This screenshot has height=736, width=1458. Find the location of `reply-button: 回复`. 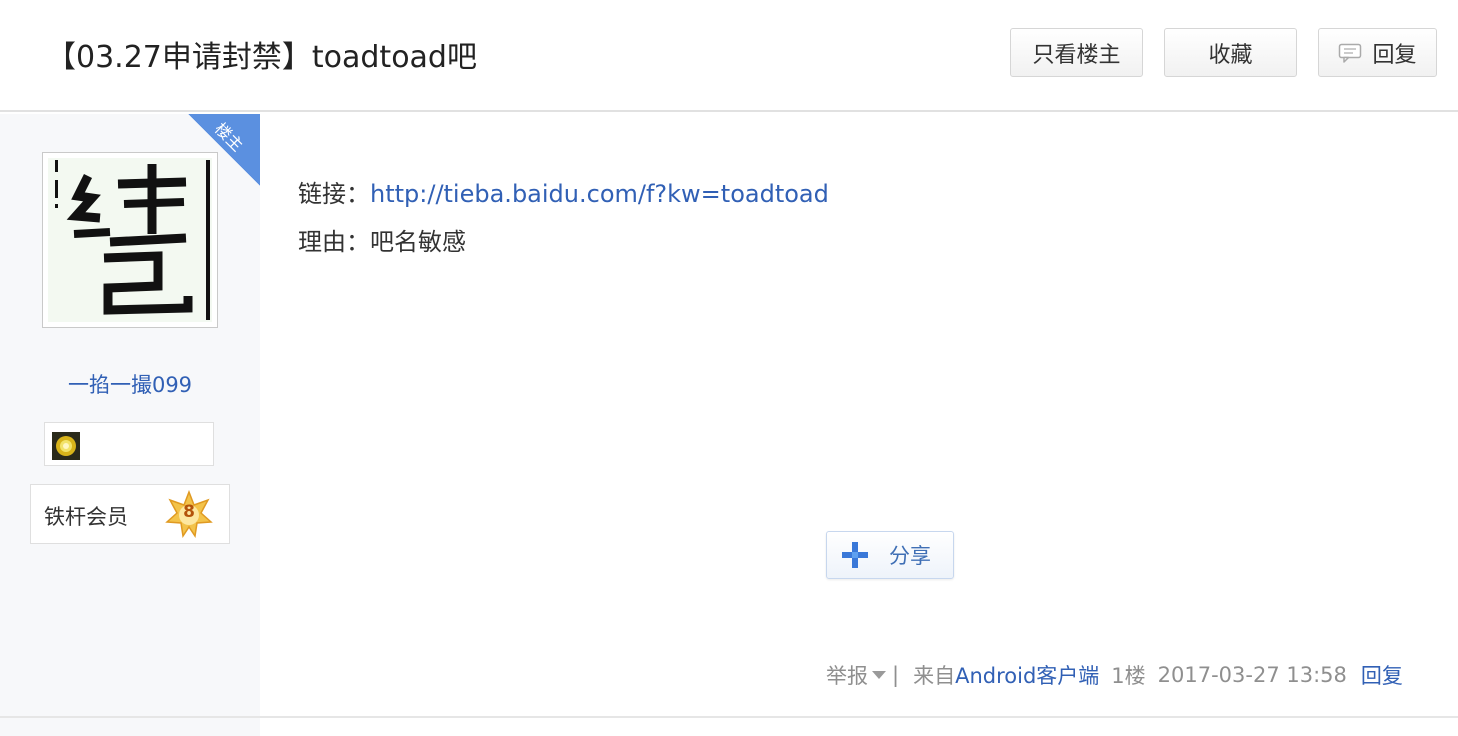

reply-button: 回复 is located at coordinates (1377, 52).